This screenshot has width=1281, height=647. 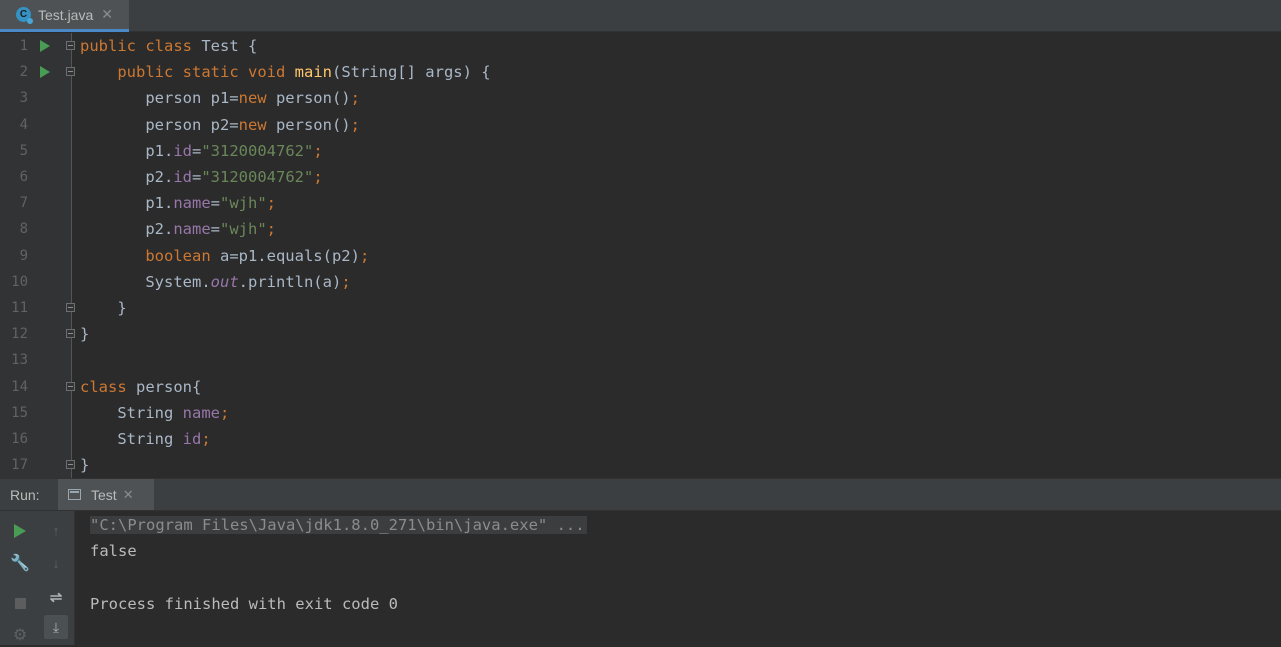 What do you see at coordinates (201, 177) in the screenshot?
I see `code-text: p2.id="3120004762";` at bounding box center [201, 177].